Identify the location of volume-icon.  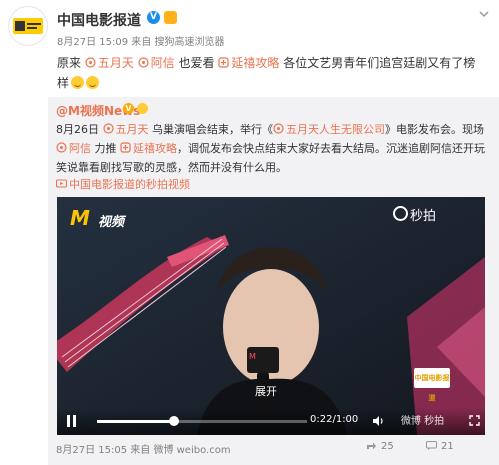
(378, 421).